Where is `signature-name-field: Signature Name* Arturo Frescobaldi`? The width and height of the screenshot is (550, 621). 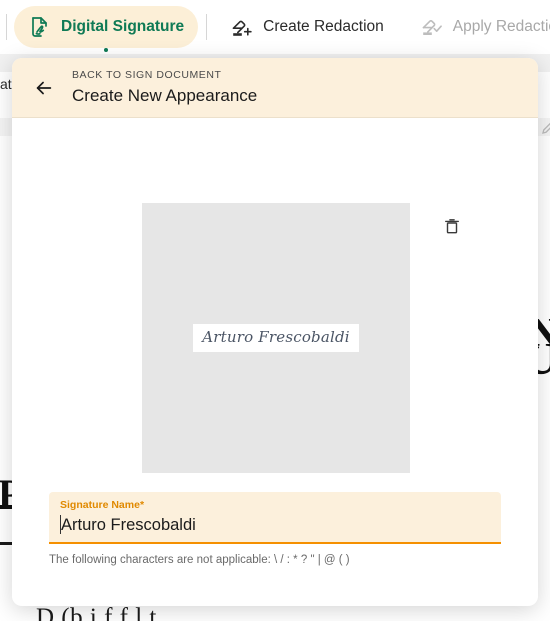 signature-name-field: Signature Name* Arturo Frescobaldi is located at coordinates (275, 518).